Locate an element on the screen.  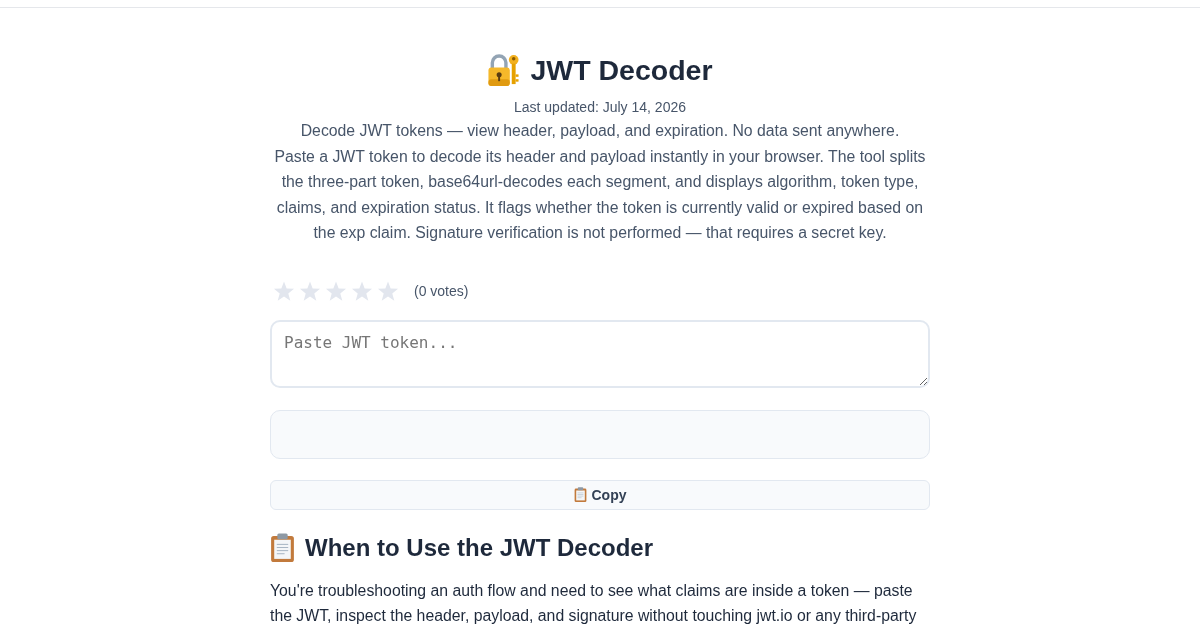
description-text: Paste a JWT token to decode its header and payload instantly in your browser. The tool splits the three-part token, base64url-decodes each segment, and displays algorithm, token type, claims, and expiration status. It flags whether the token is currently valid or expired based on the exp claim. Signature verification is not performed — that requires a secret key. is located at coordinates (600, 194).